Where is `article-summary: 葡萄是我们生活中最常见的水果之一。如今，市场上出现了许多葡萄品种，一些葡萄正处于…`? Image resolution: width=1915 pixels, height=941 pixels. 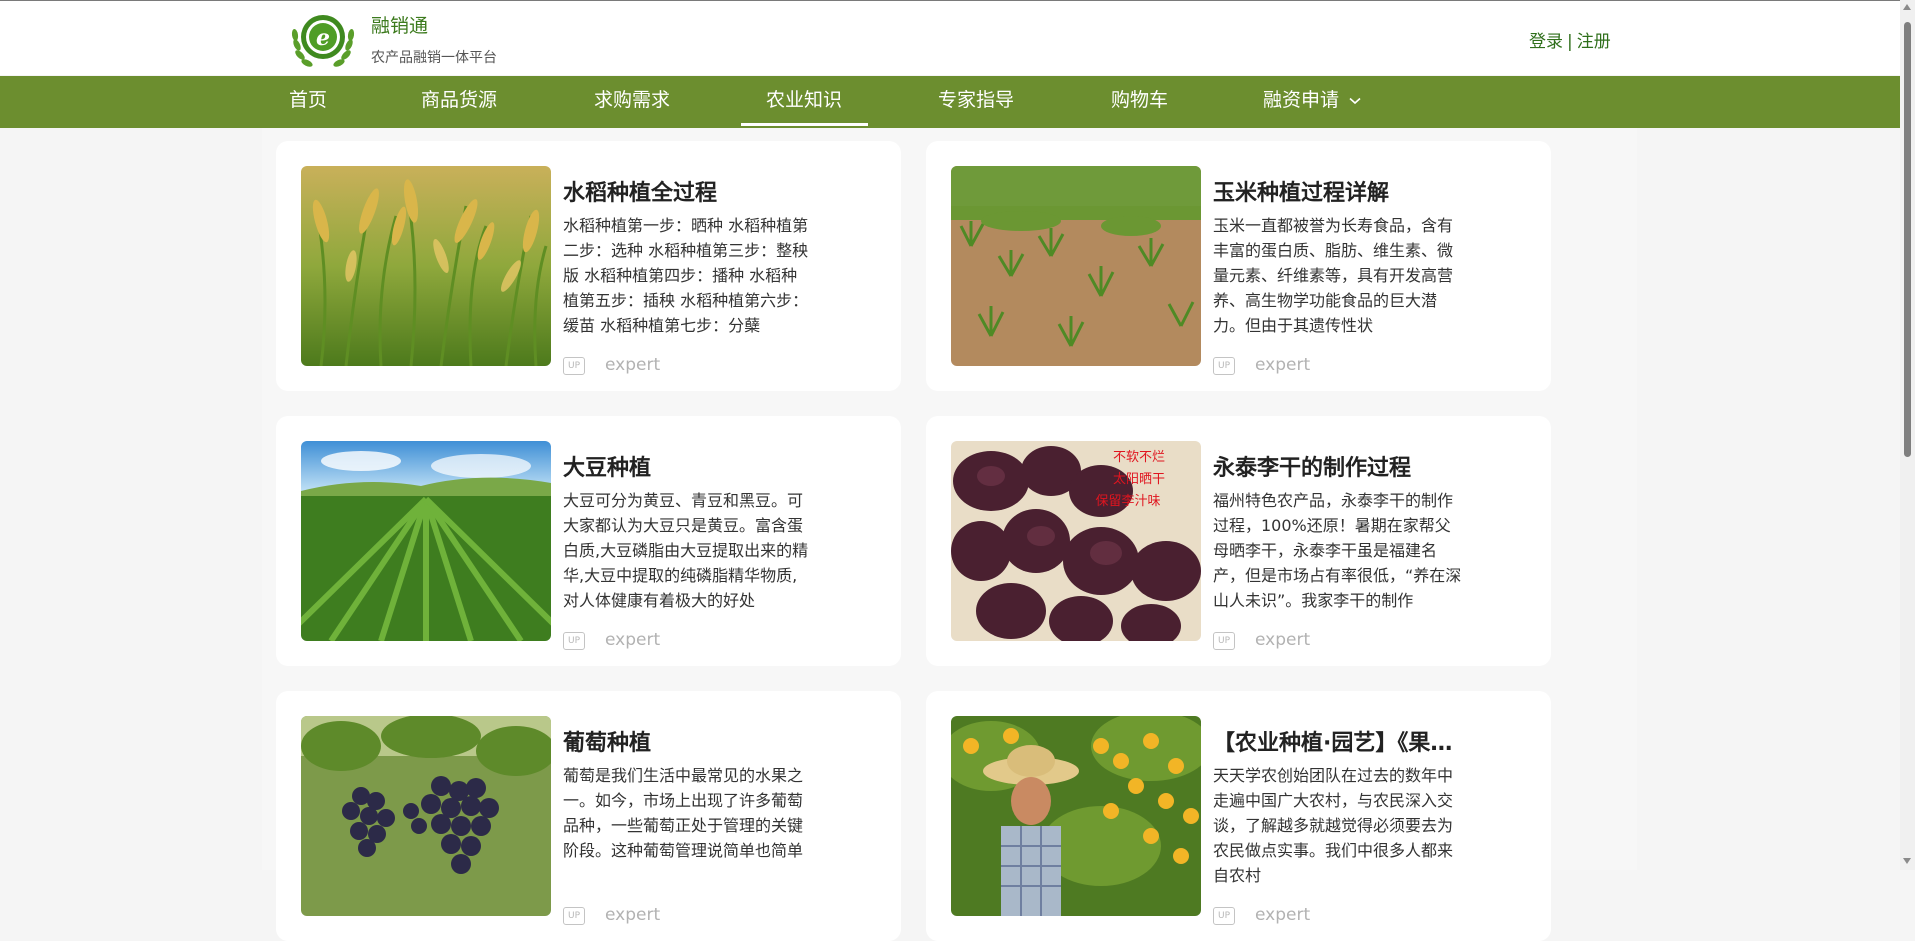 article-summary: 葡萄是我们生活中最常见的水果之一。如今，市场上出现了许多葡萄品种，一些葡萄正处于… is located at coordinates (683, 813).